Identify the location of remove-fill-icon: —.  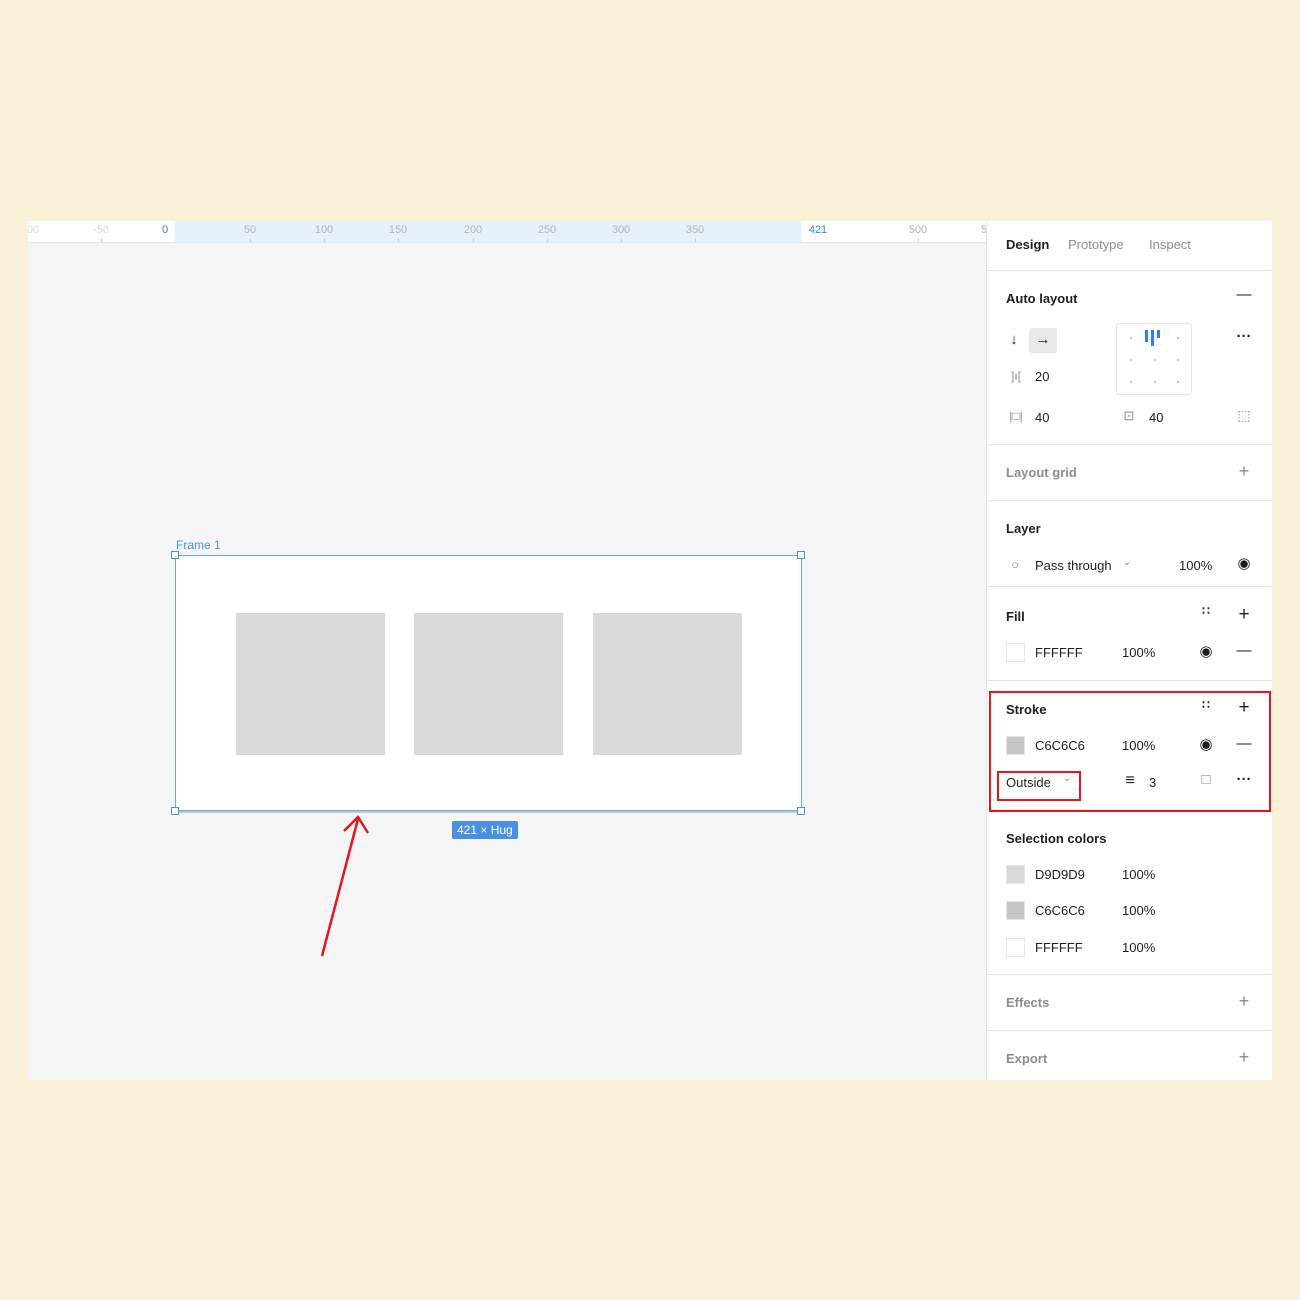
(1244, 650).